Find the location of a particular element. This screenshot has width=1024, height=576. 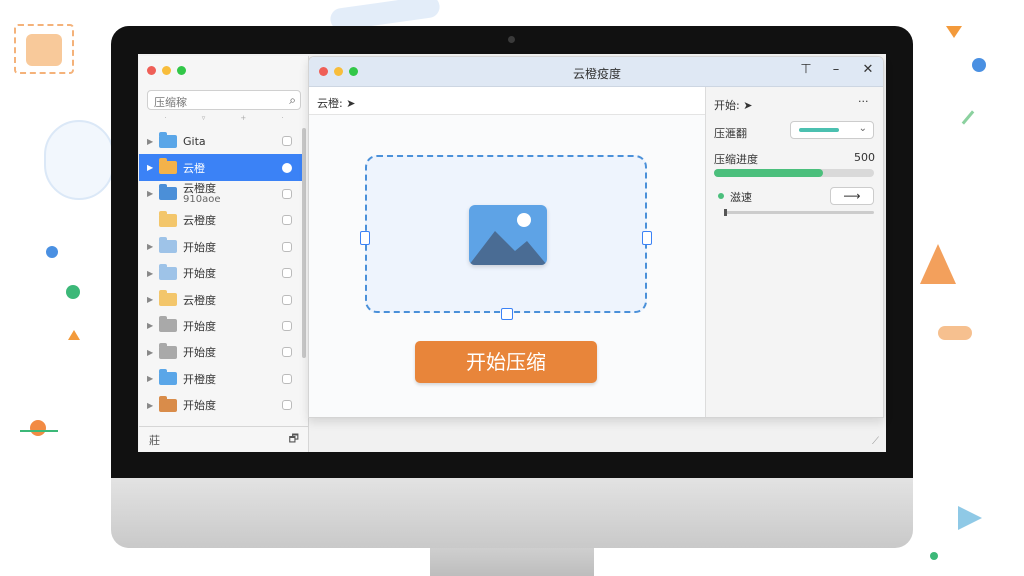

list-item: ▶ 云橙度 is located at coordinates (221, 299).